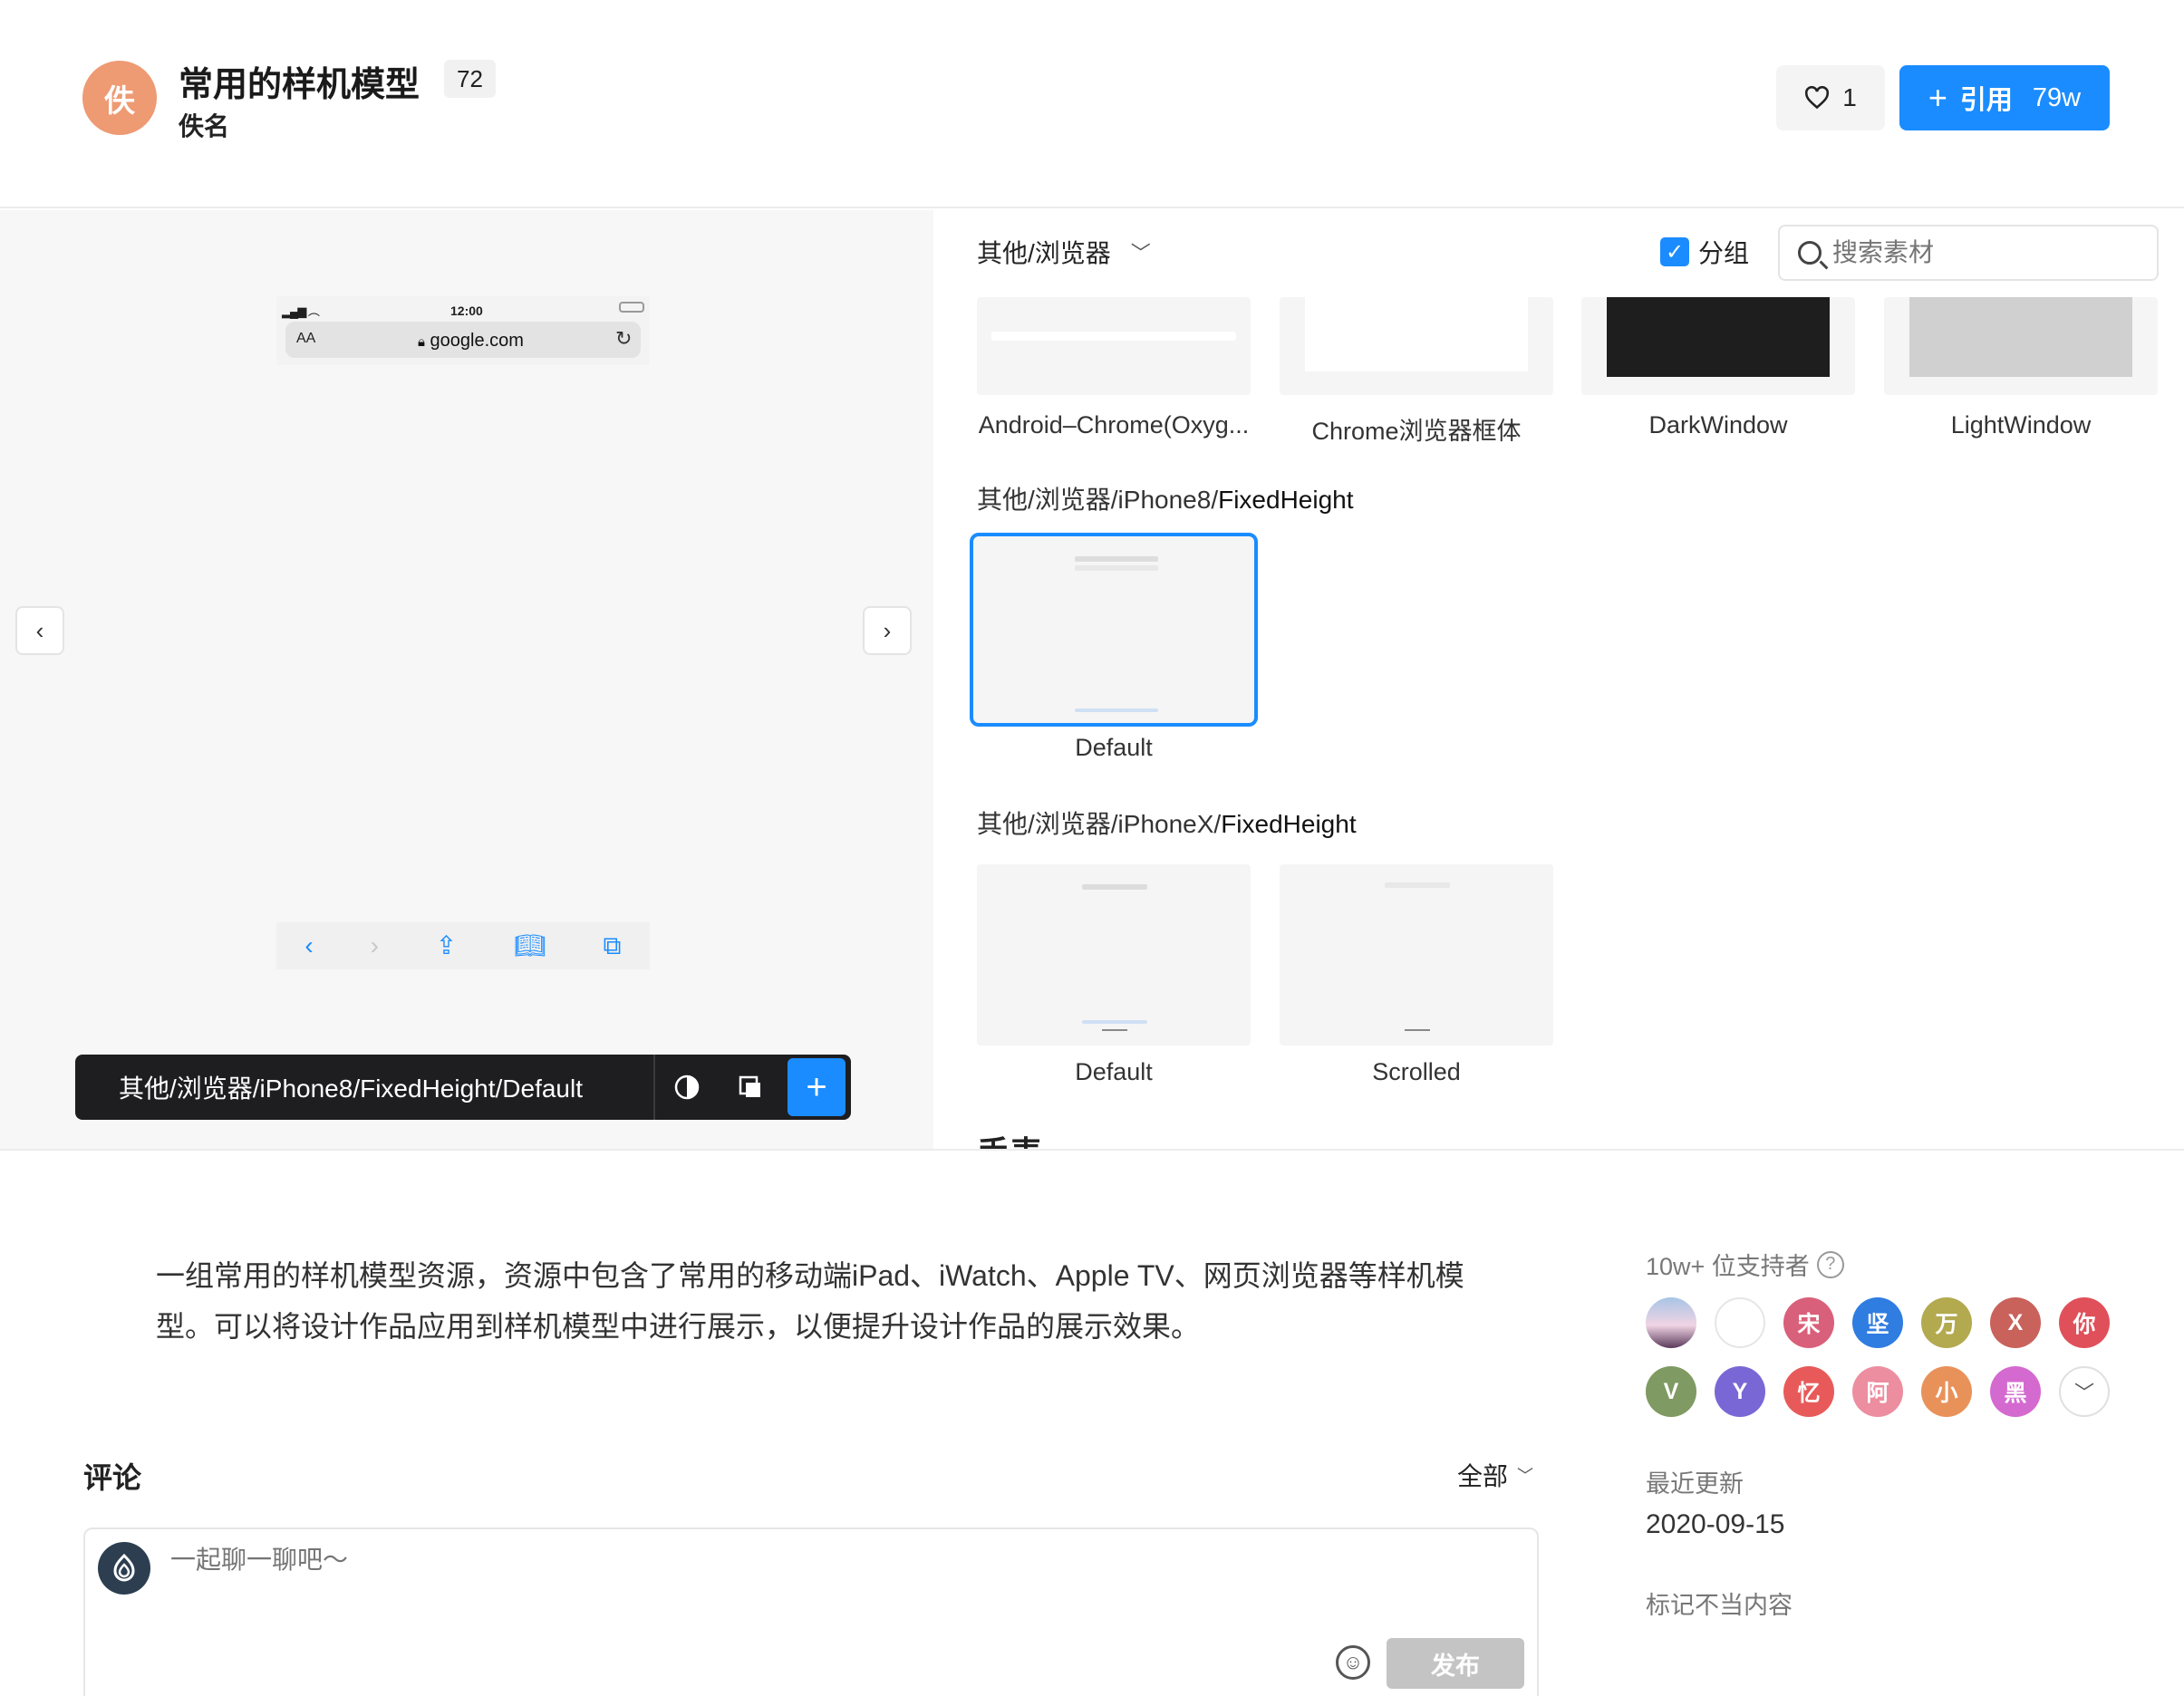 The height and width of the screenshot is (1696, 2184). I want to click on asset-path-bar: 其他/浏览器/iPhone8/FixedHeight/Default +, so click(463, 1088).